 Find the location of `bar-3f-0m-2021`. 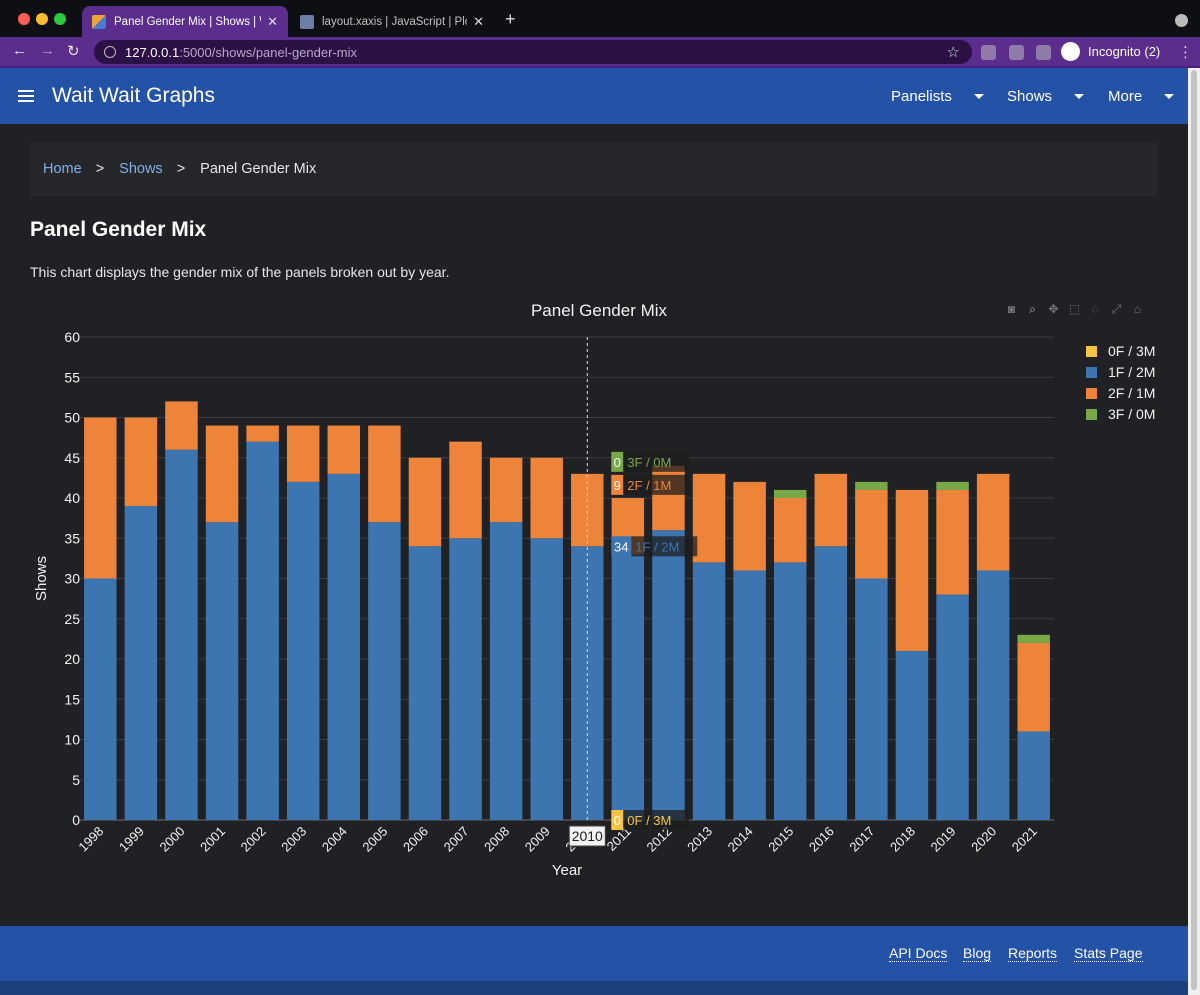

bar-3f-0m-2021 is located at coordinates (1033, 638).